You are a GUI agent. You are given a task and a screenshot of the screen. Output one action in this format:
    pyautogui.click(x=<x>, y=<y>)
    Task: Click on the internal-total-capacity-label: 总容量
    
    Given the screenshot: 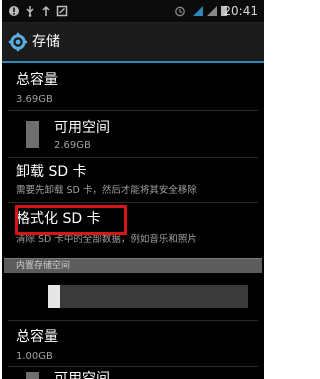 What is the action you would take?
    pyautogui.click(x=37, y=337)
    